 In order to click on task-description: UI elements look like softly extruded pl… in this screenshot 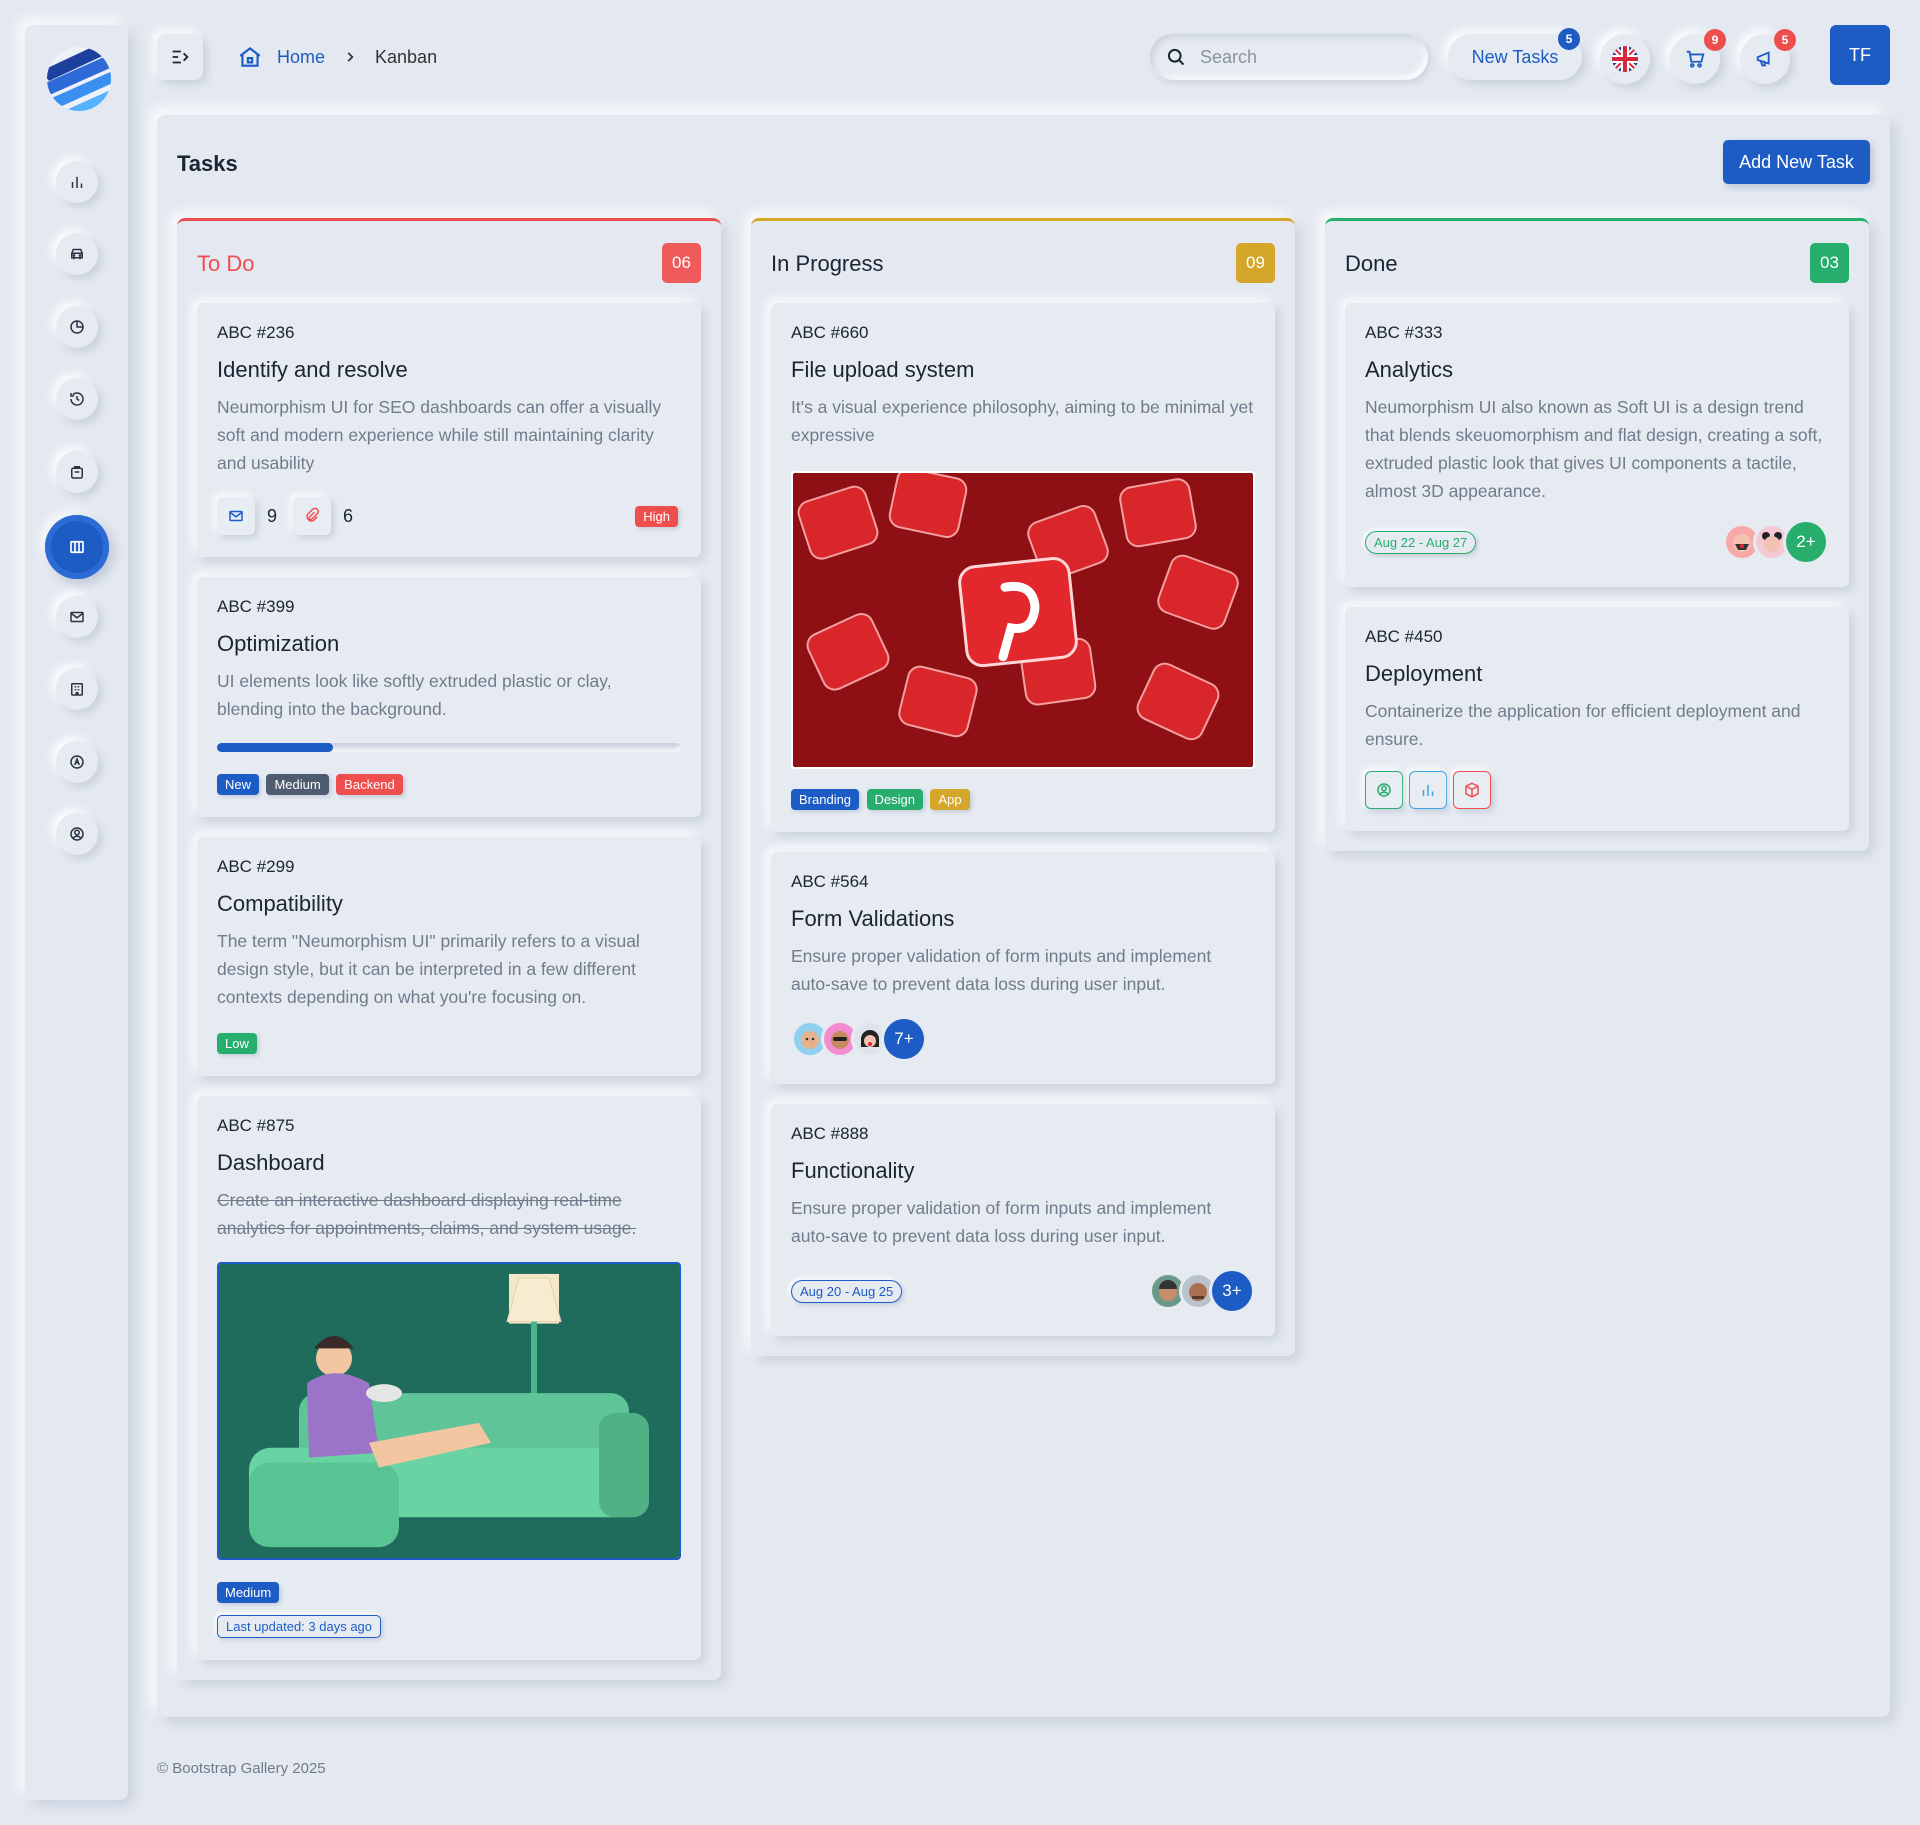, I will do `click(414, 695)`.